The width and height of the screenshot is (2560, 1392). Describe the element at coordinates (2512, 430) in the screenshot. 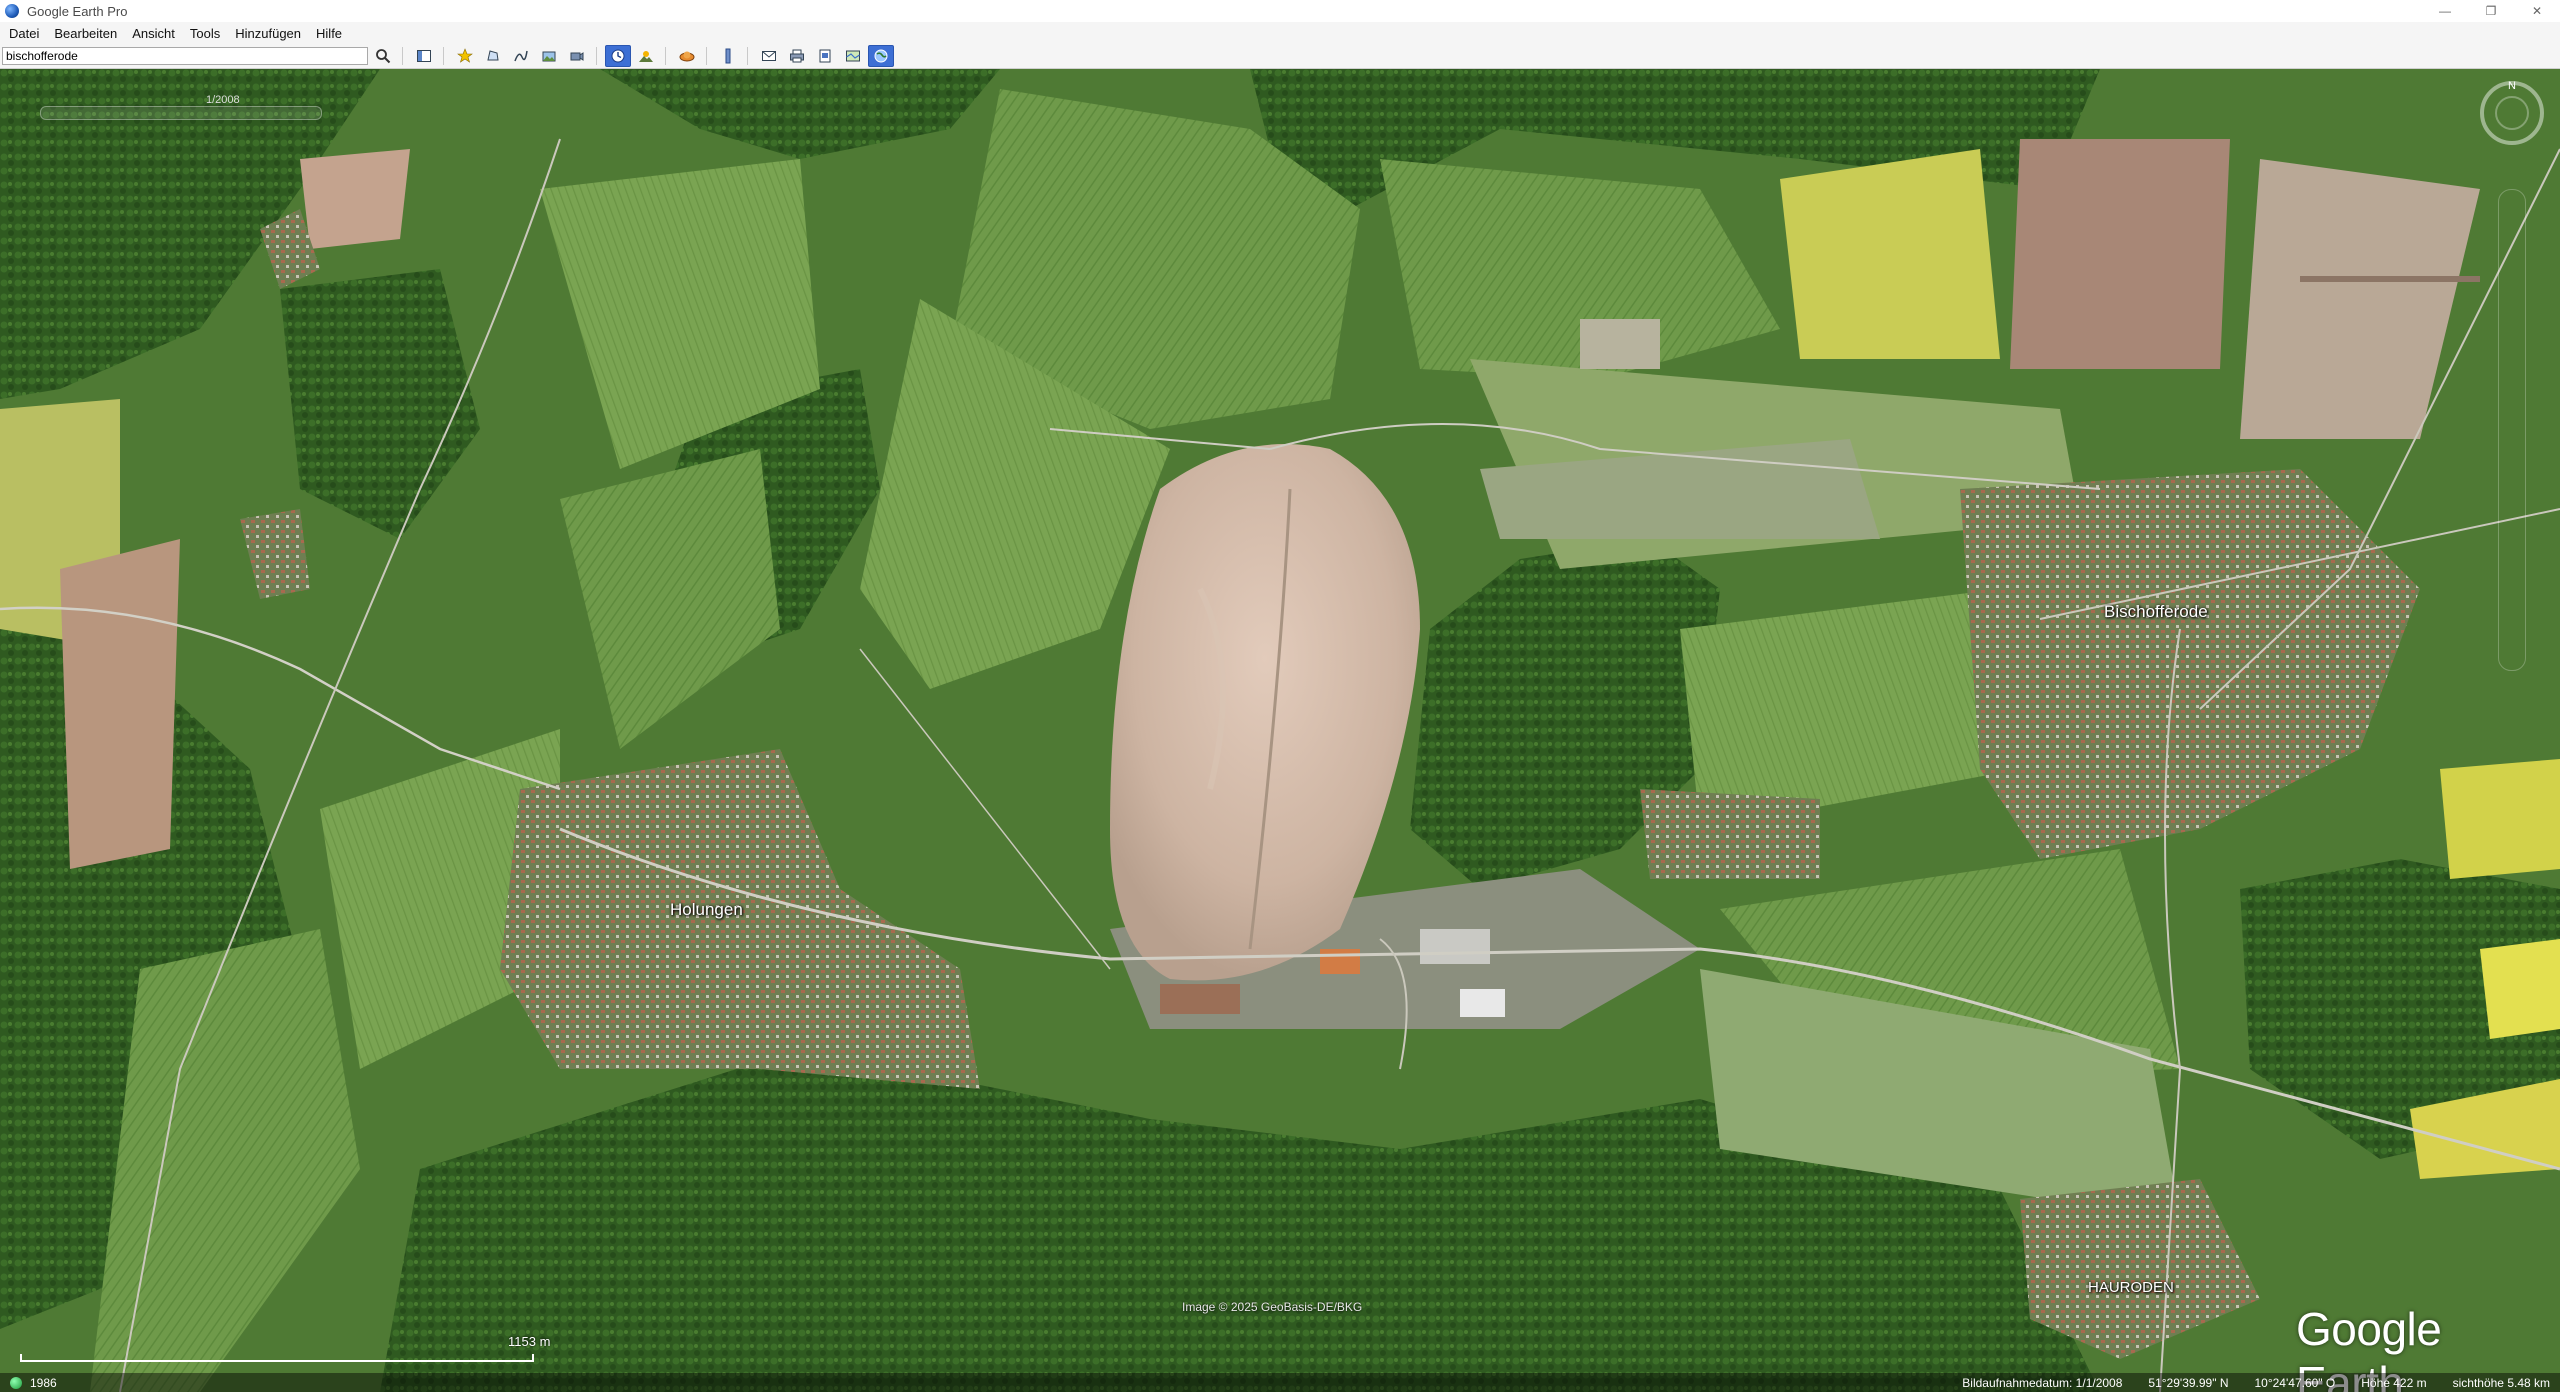

I see `zoom-slider` at that location.